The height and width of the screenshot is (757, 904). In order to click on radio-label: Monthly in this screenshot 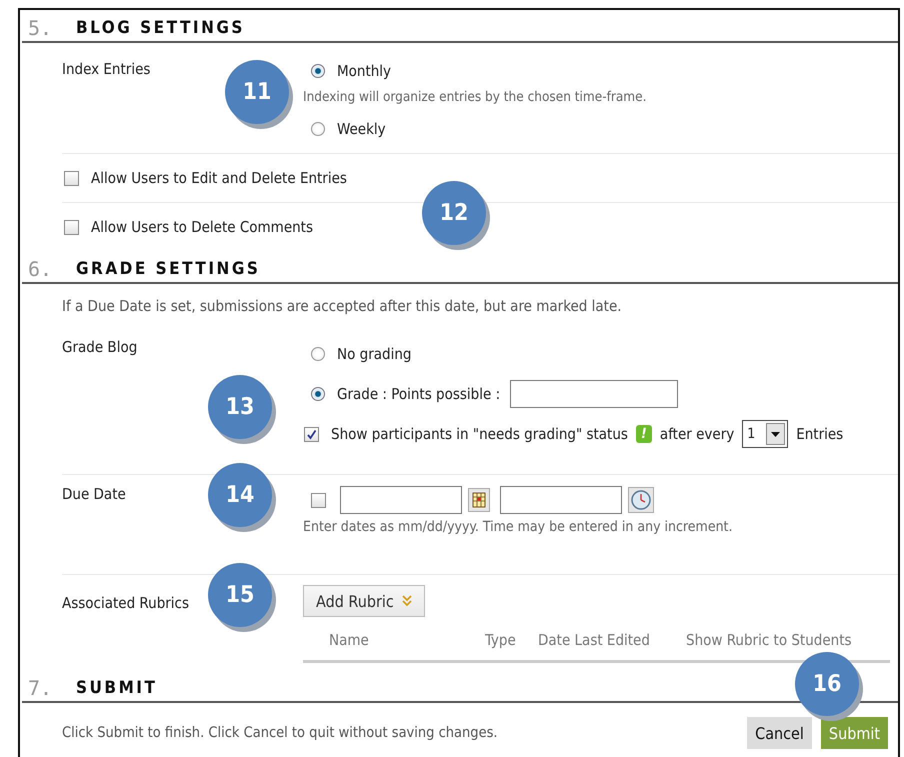, I will do `click(364, 71)`.